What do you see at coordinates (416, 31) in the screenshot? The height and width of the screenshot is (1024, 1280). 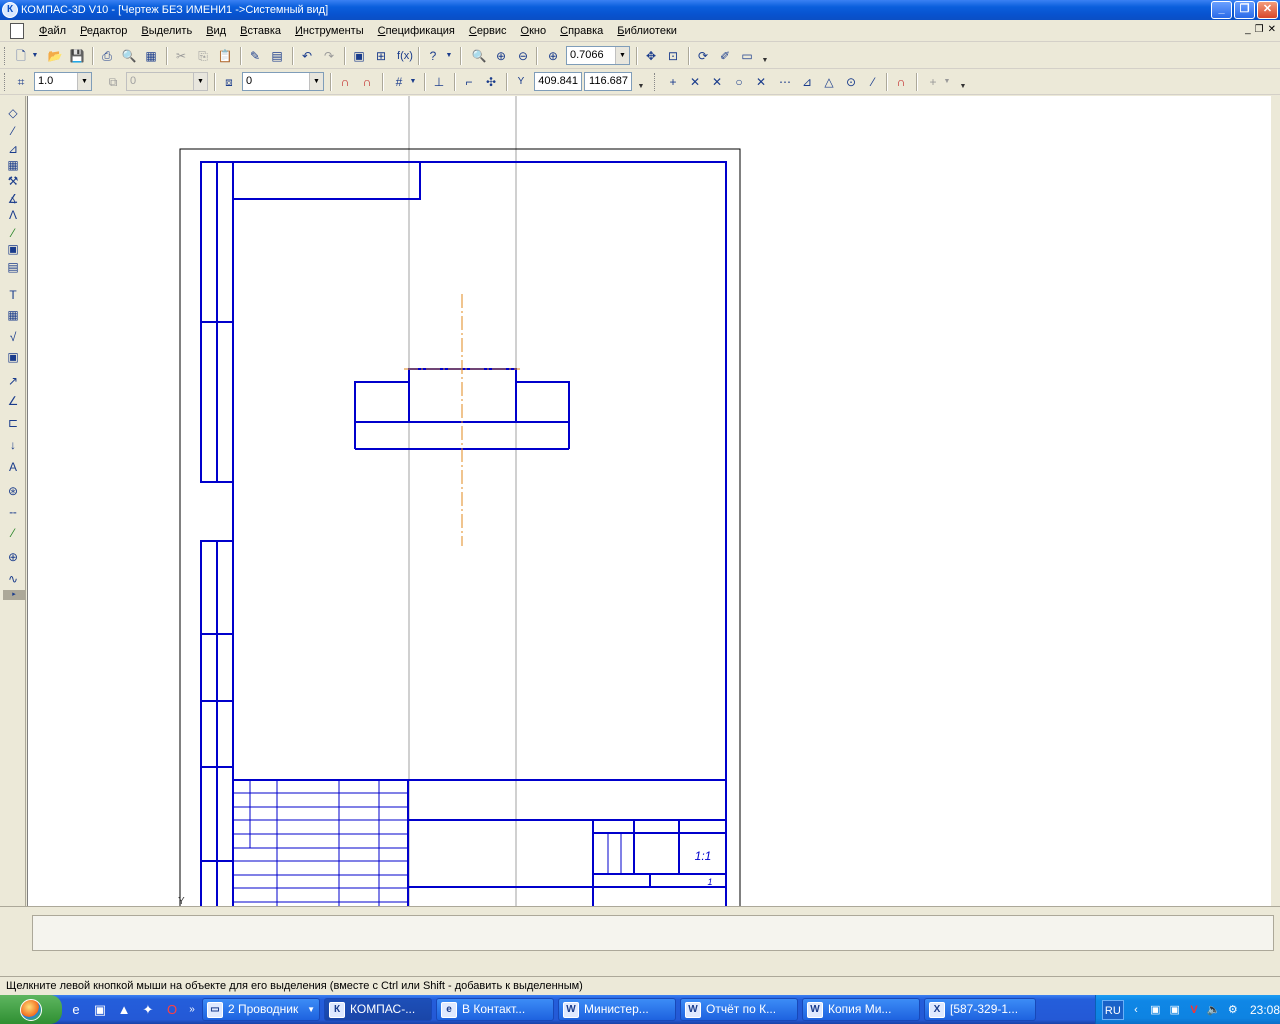 I see `menu-specification: Спецификация` at bounding box center [416, 31].